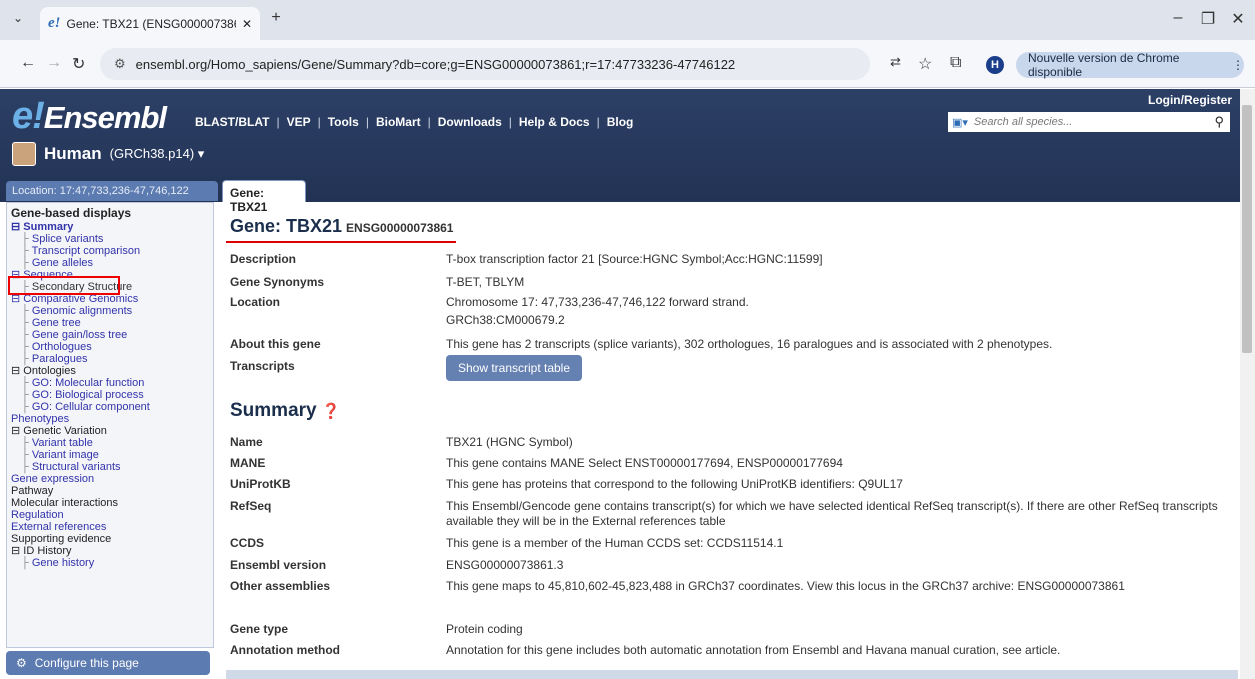 This screenshot has height=679, width=1255. I want to click on nav-downloads: Downloads, so click(470, 122).